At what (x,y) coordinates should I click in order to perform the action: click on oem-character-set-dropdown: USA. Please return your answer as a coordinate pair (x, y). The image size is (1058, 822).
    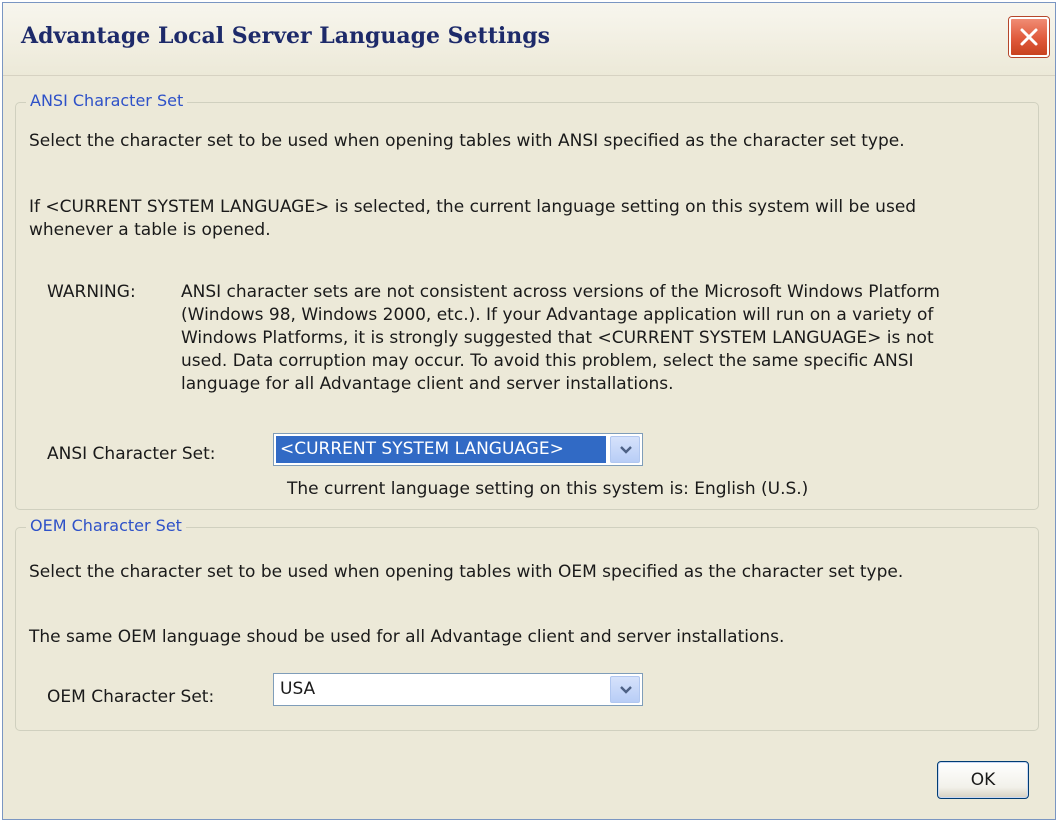
    Looking at the image, I should click on (458, 689).